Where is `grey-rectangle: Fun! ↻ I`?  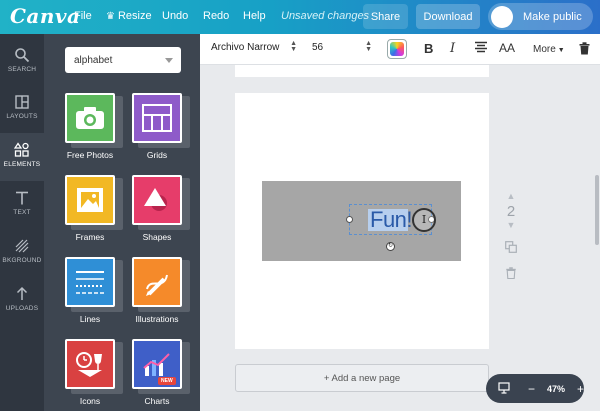
grey-rectangle: Fun! ↻ I is located at coordinates (361, 221).